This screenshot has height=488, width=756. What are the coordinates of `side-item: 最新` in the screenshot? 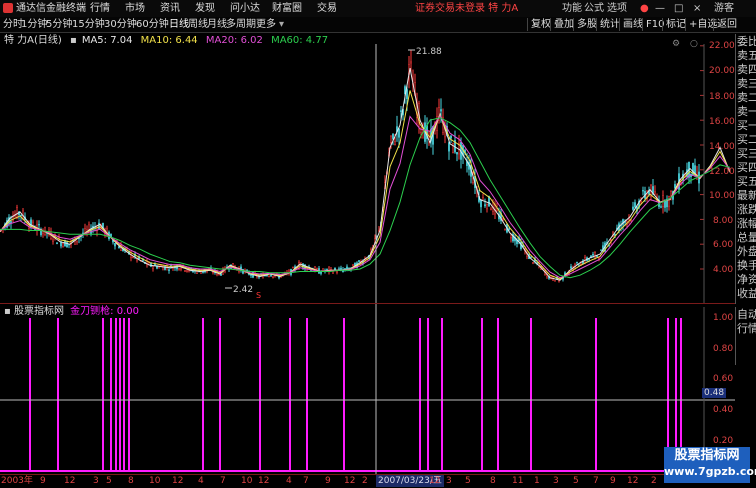 It's located at (746, 196).